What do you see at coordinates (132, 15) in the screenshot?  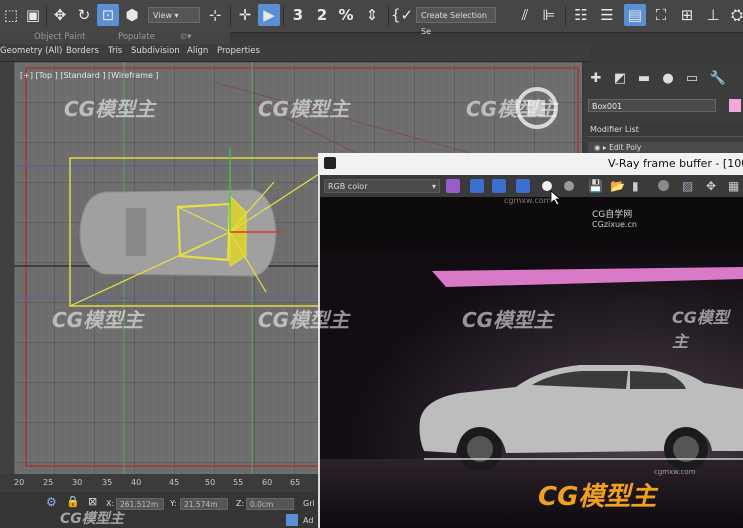 I see `select-place-icon: ⬢` at bounding box center [132, 15].